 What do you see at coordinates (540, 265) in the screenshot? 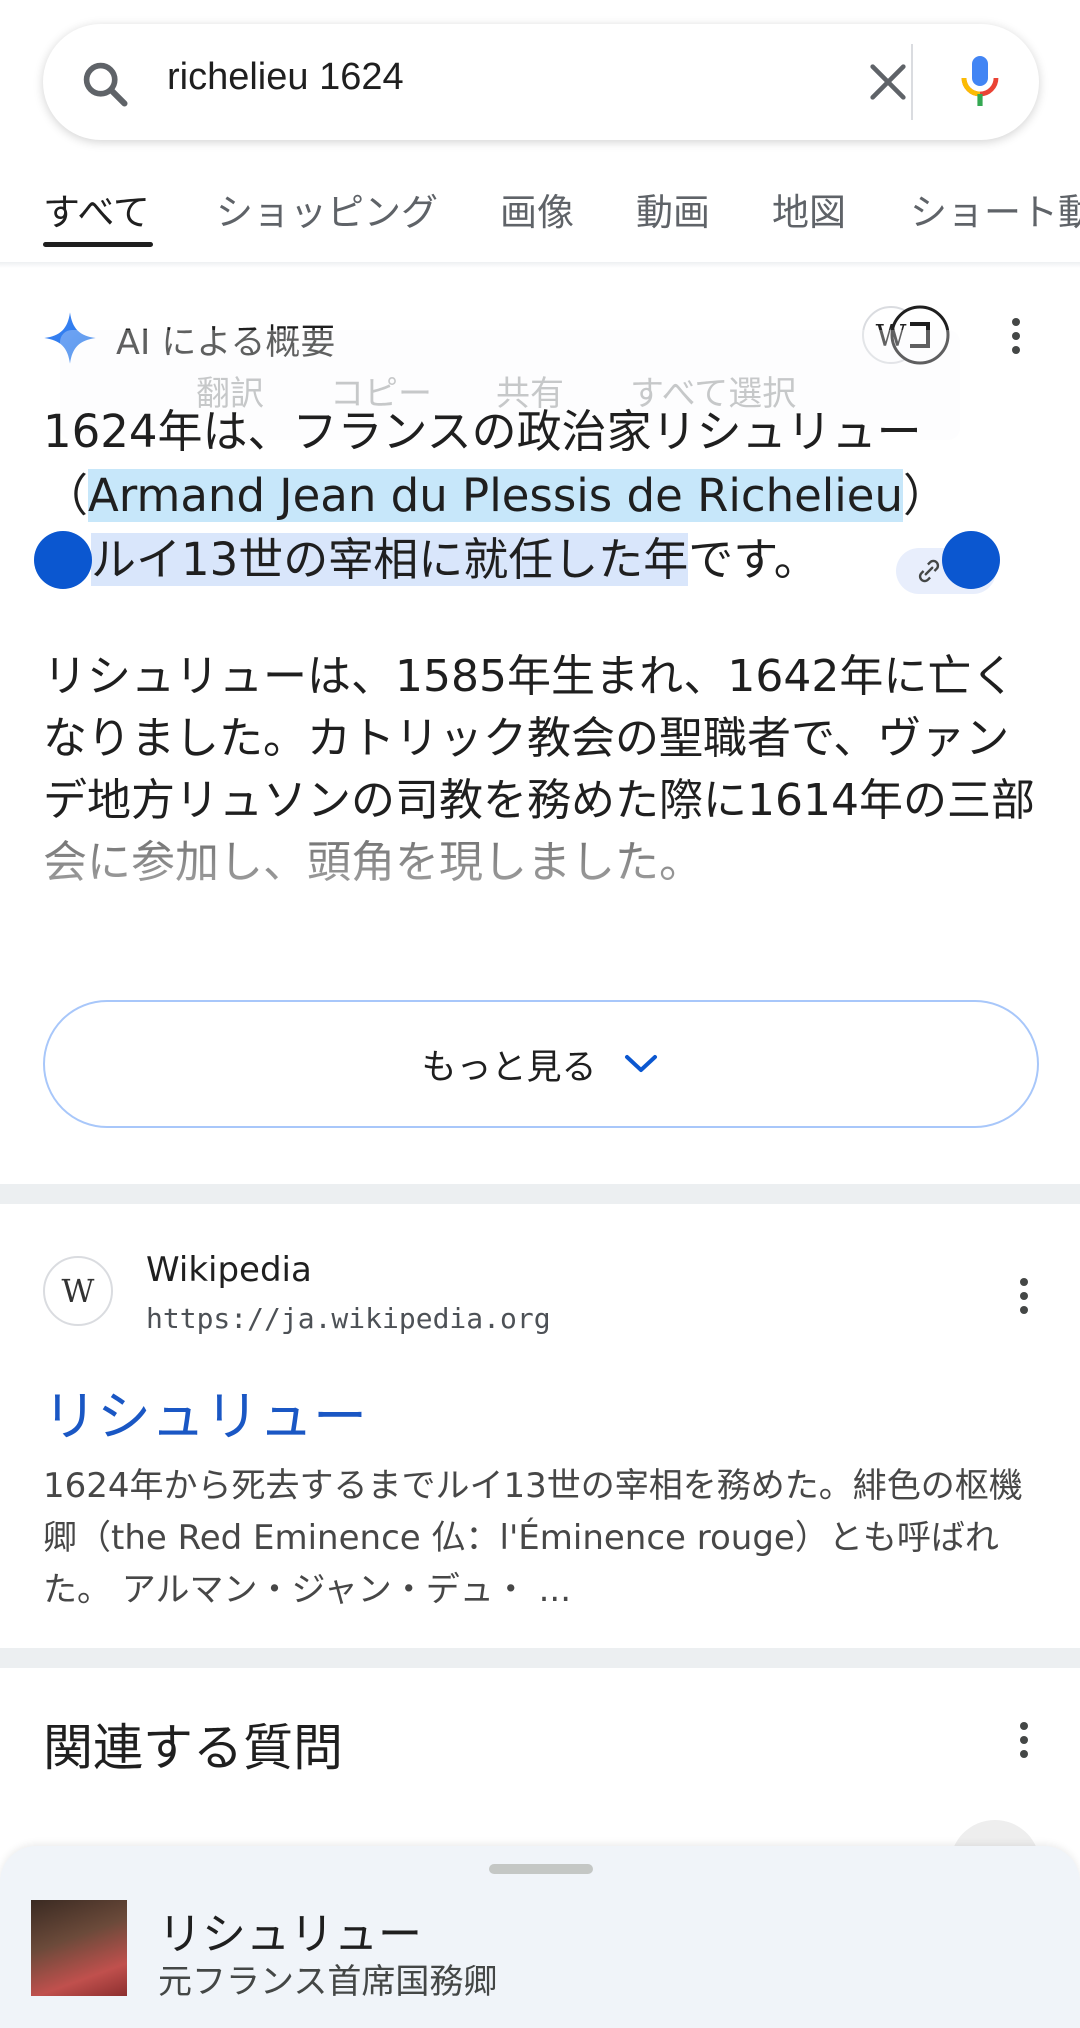
I see `tabs-shadow` at bounding box center [540, 265].